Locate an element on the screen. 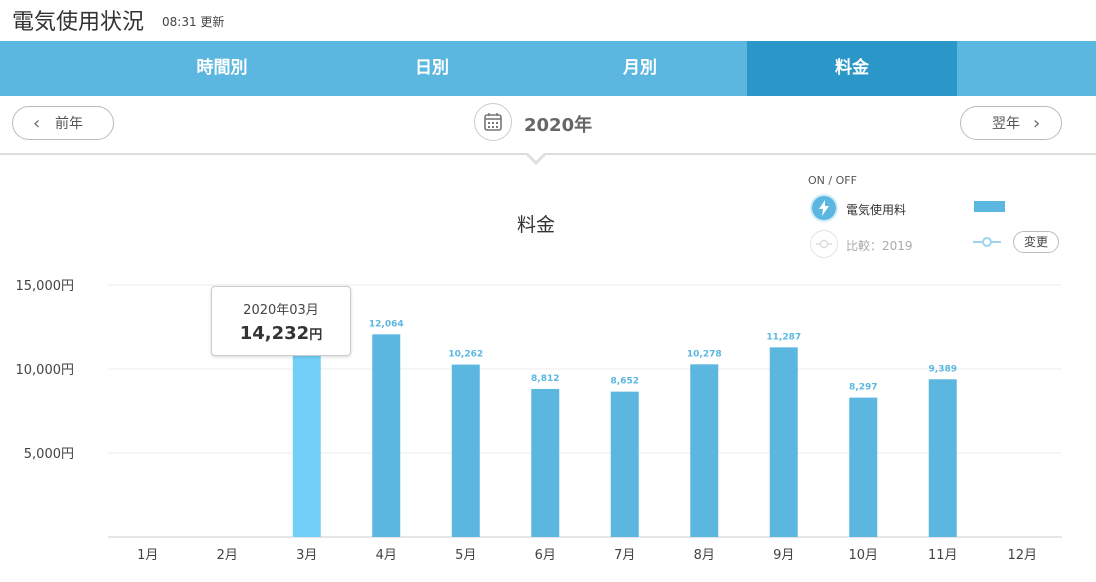  calendar-icon is located at coordinates (493, 122).